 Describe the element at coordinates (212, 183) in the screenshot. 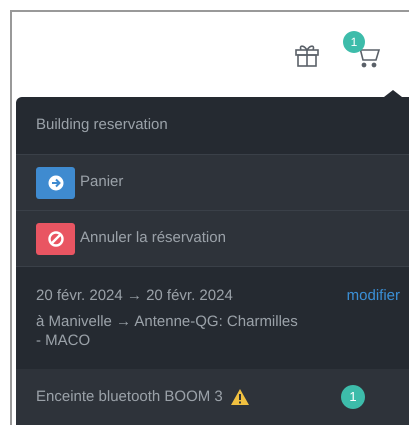

I see `dropdown-action: Panier` at that location.